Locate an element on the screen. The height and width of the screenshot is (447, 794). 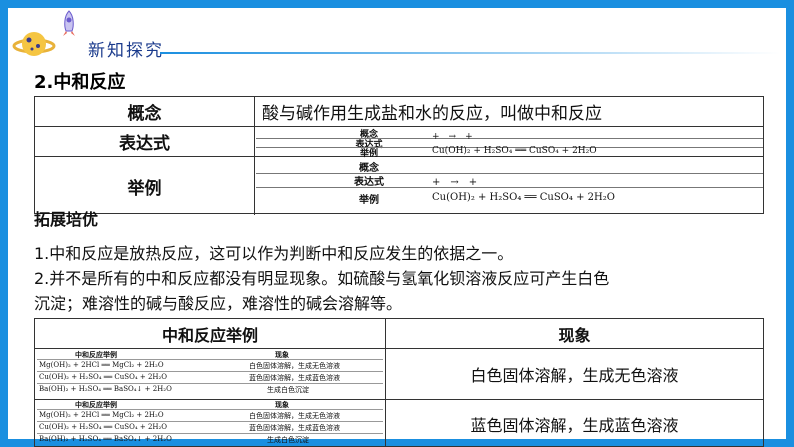
observation-1: 白色固体溶解，生成无色溶液 is located at coordinates (574, 375).